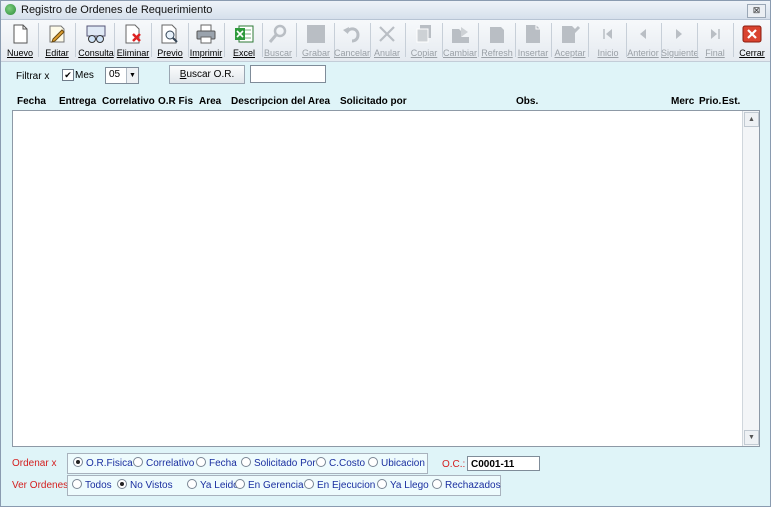 The height and width of the screenshot is (507, 771). What do you see at coordinates (373, 101) in the screenshot?
I see `column-header: Solicitado por` at bounding box center [373, 101].